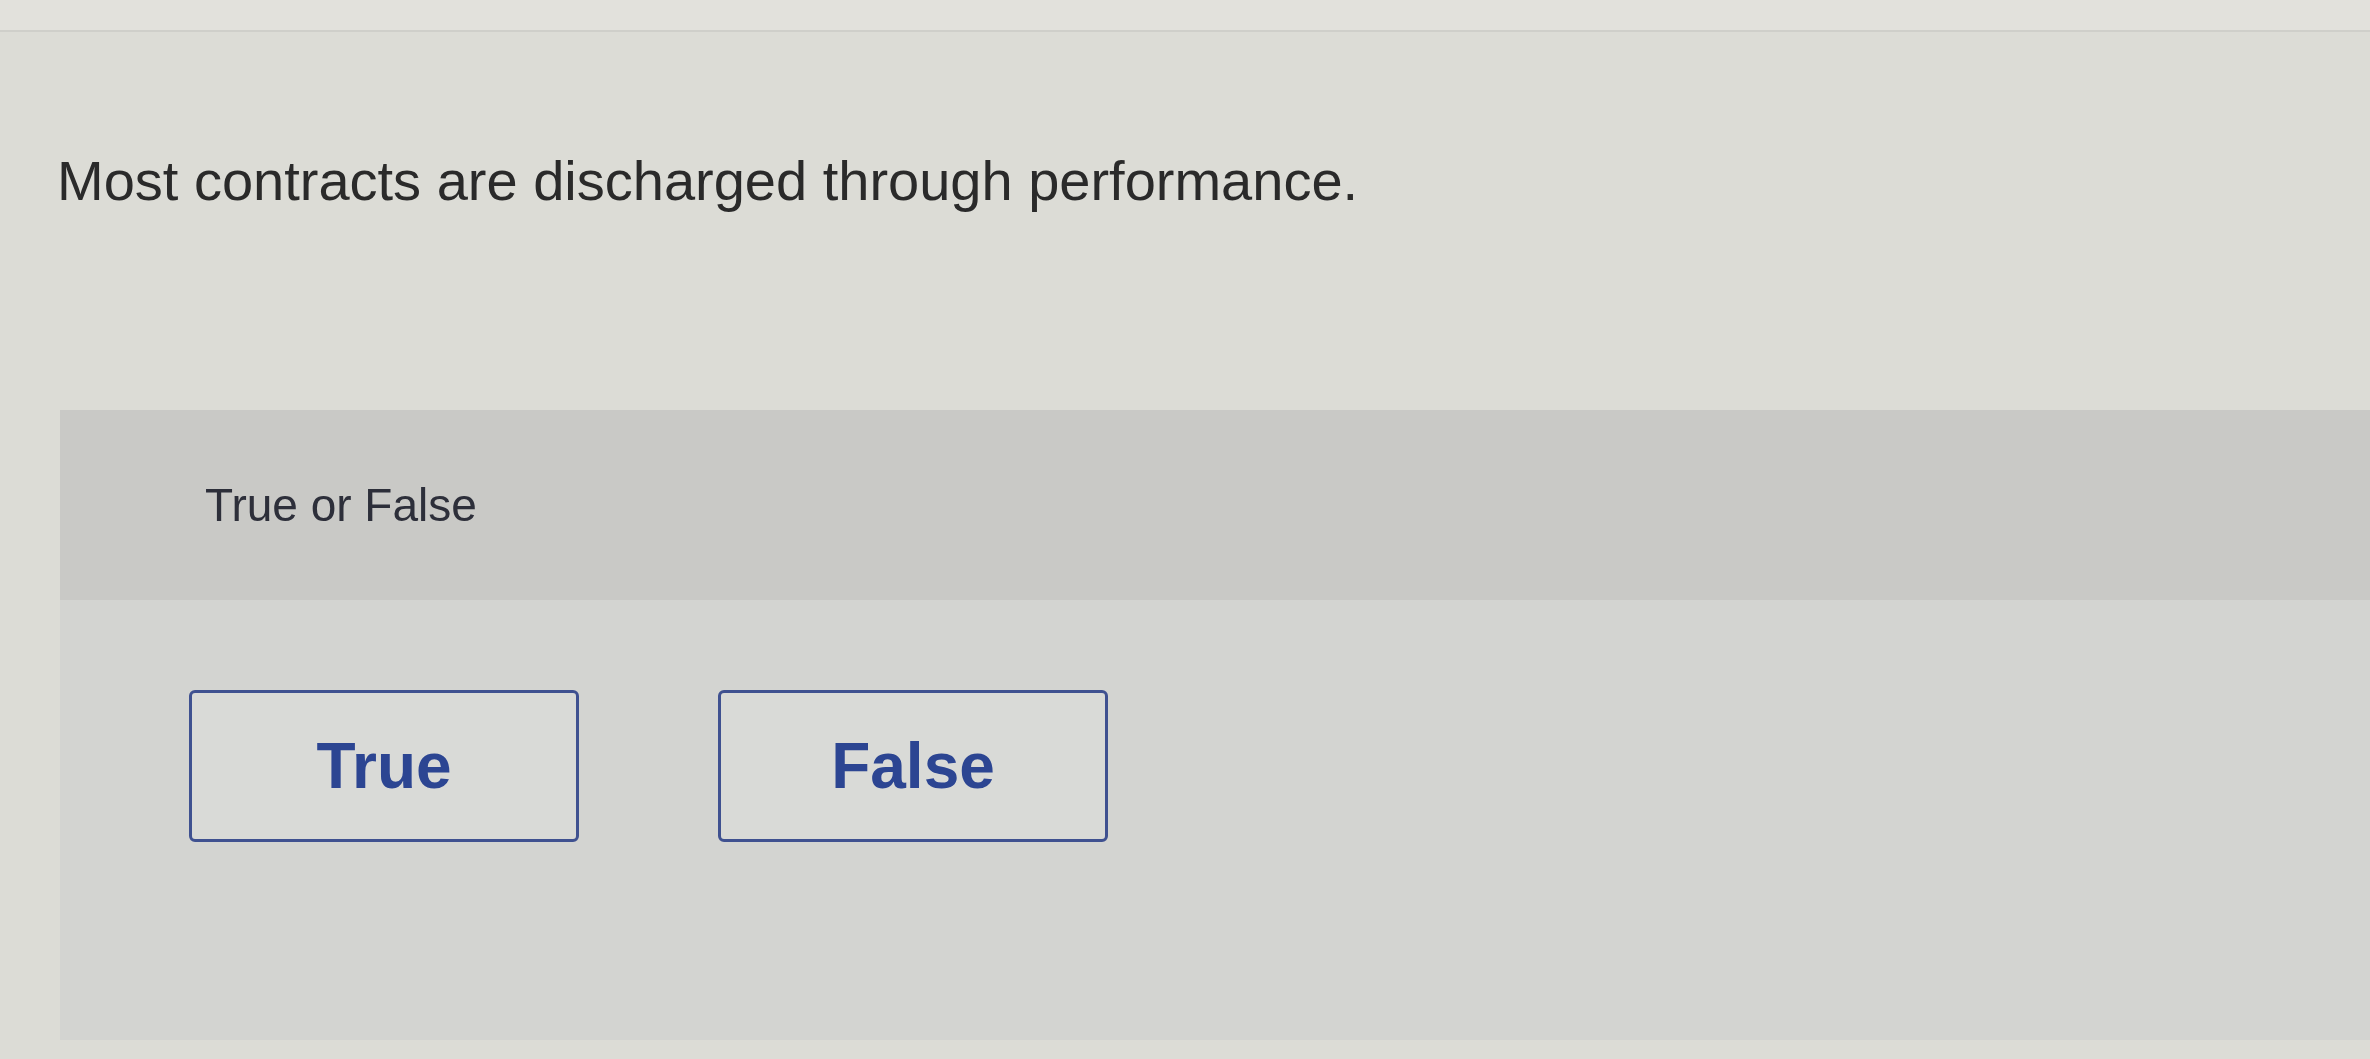  I want to click on prompt-text: True or False, so click(341, 505).